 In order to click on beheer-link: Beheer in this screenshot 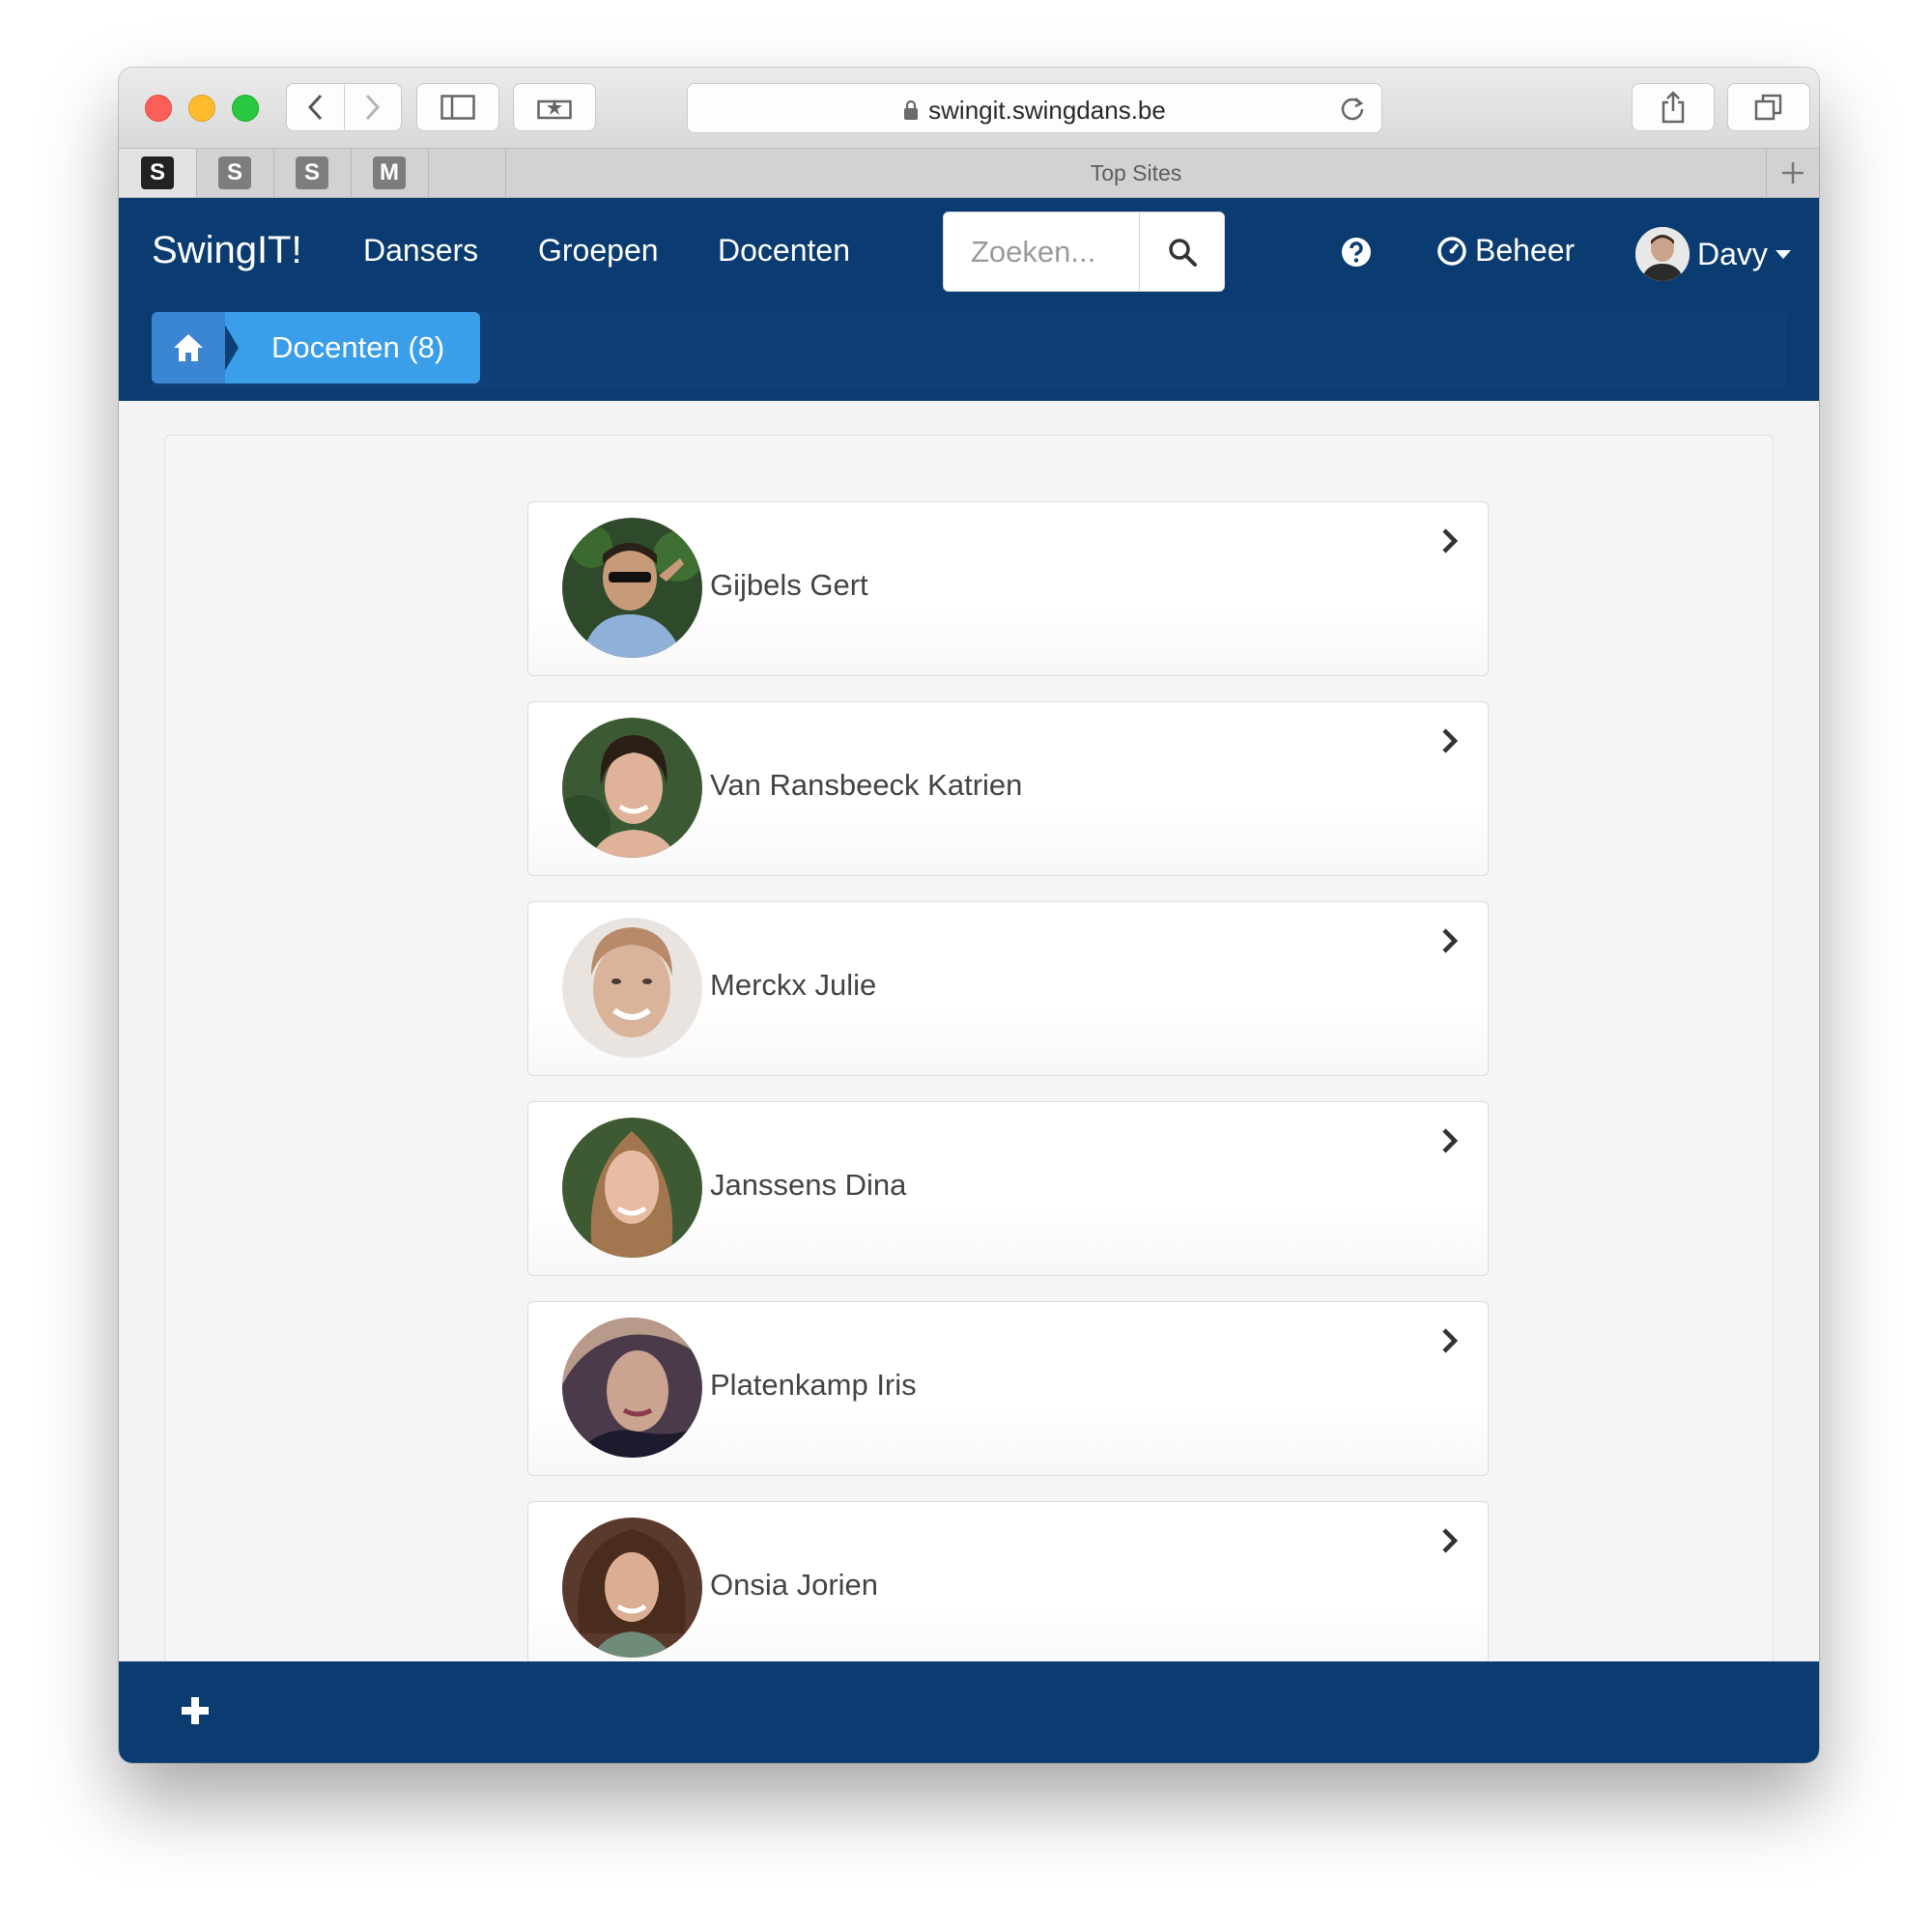, I will do `click(1505, 251)`.